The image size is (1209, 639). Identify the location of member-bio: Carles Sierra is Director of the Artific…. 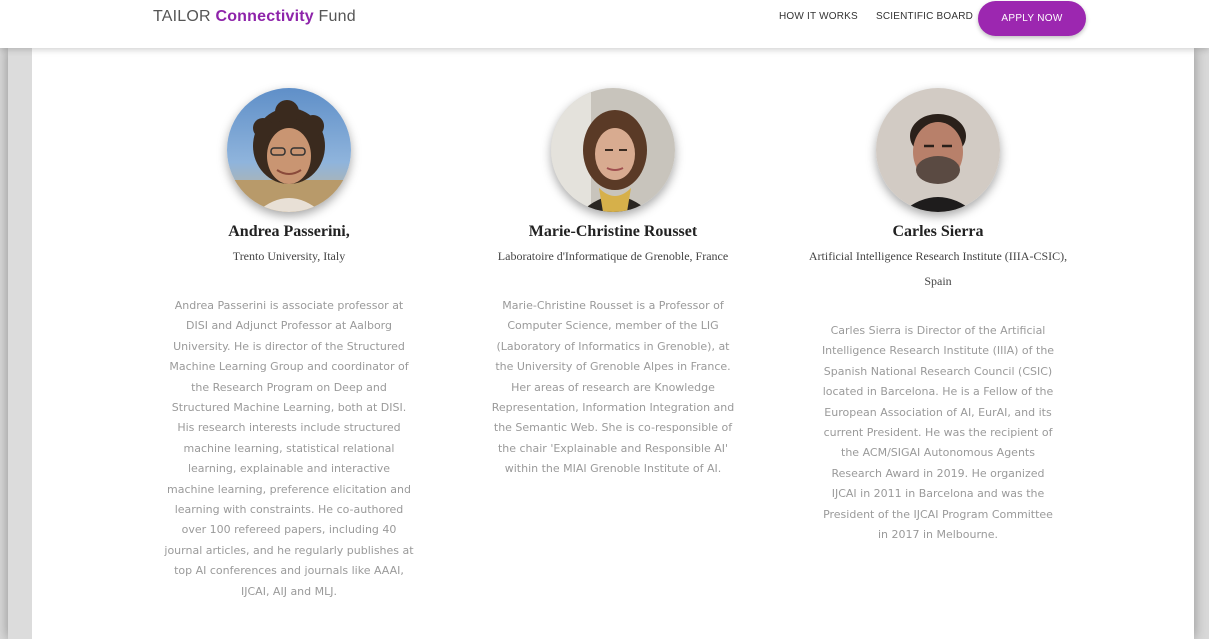
(938, 433).